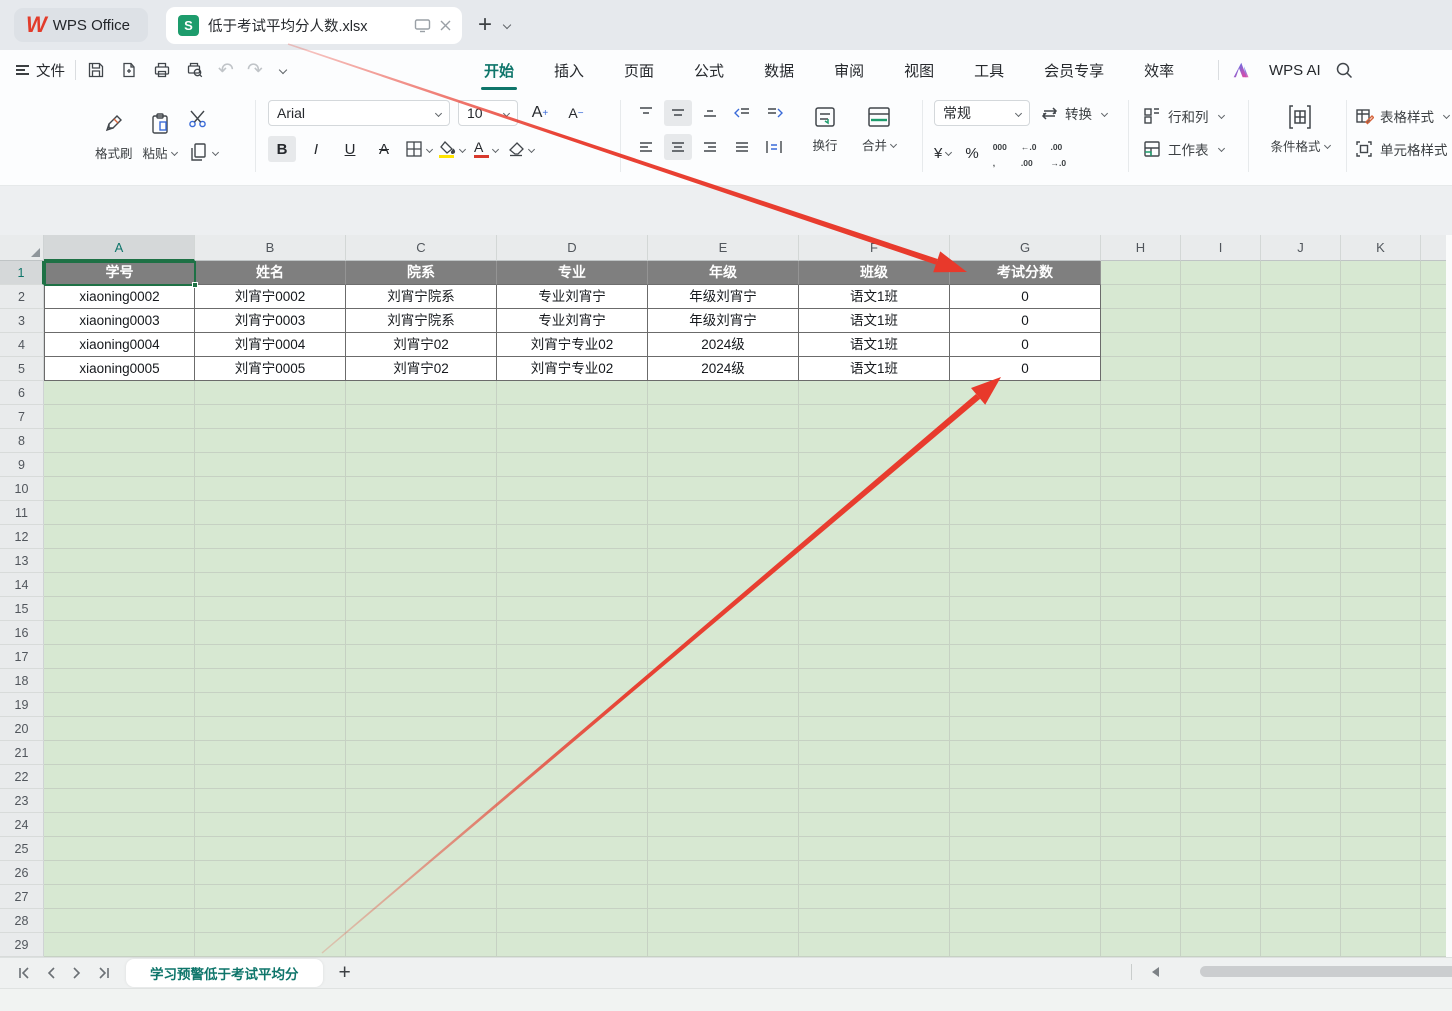  What do you see at coordinates (1183, 148) in the screenshot?
I see `worksheet-button: 工作表` at bounding box center [1183, 148].